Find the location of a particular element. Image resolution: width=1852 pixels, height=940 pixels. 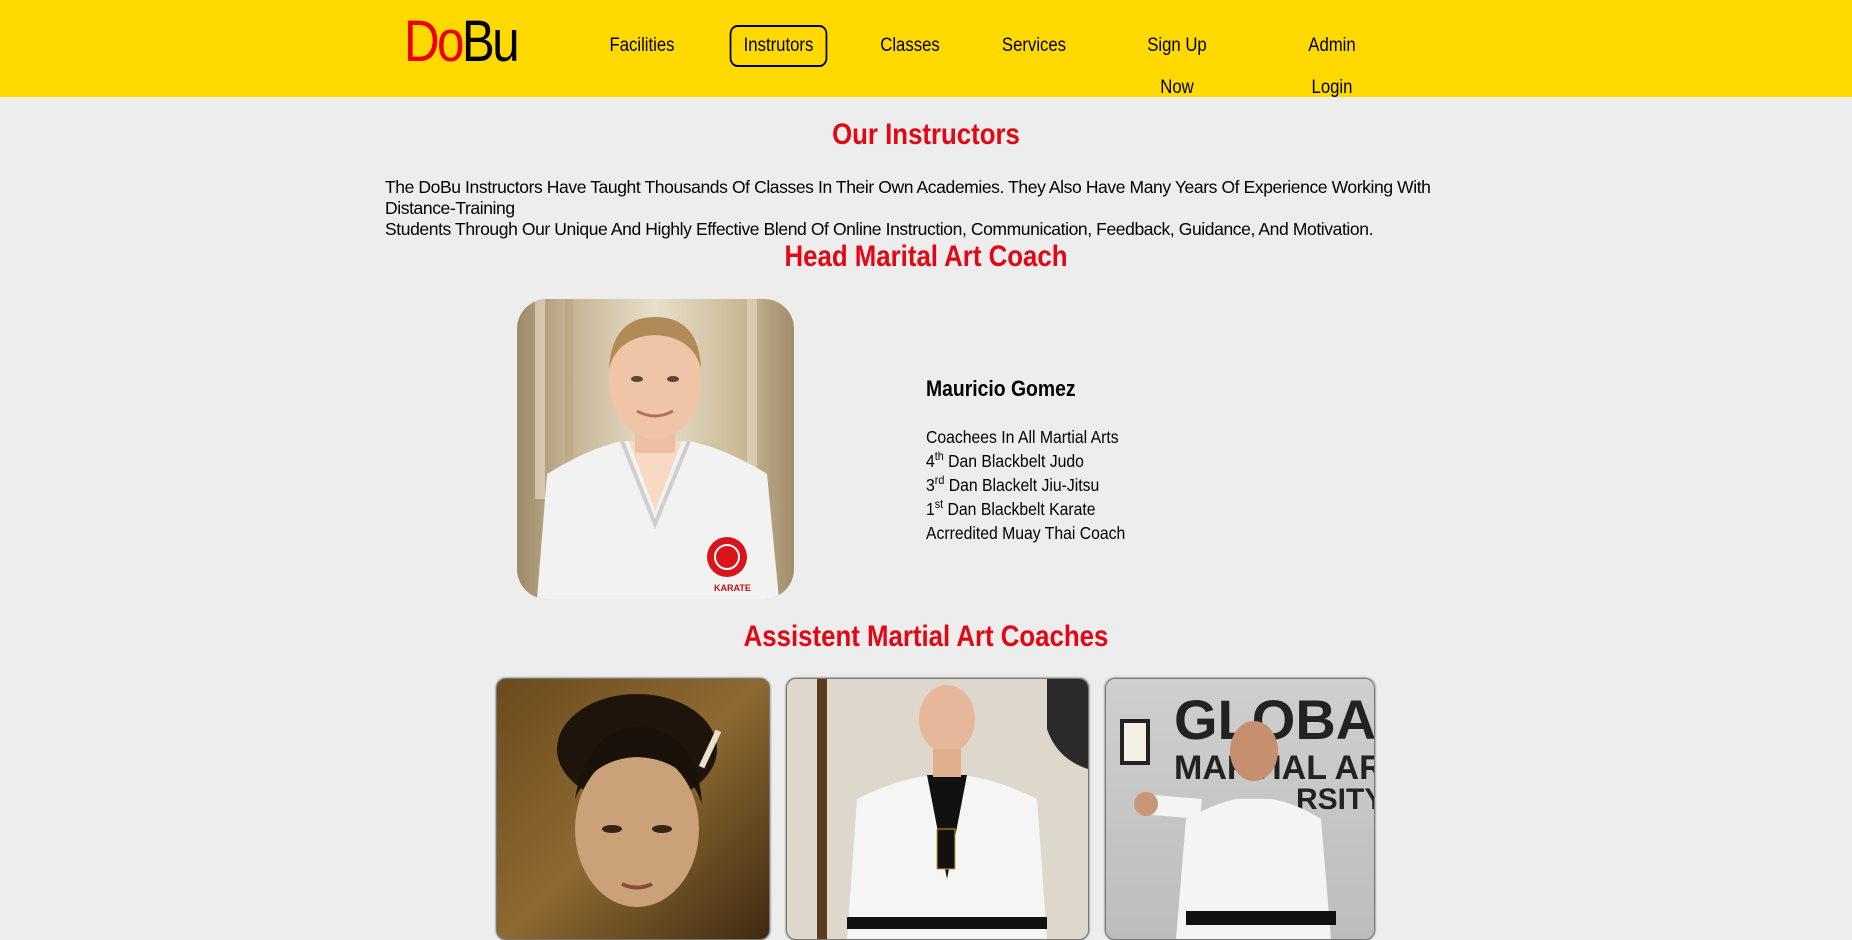

credential-line: 4th Dan Blackbelt Judo is located at coordinates (1005, 460).